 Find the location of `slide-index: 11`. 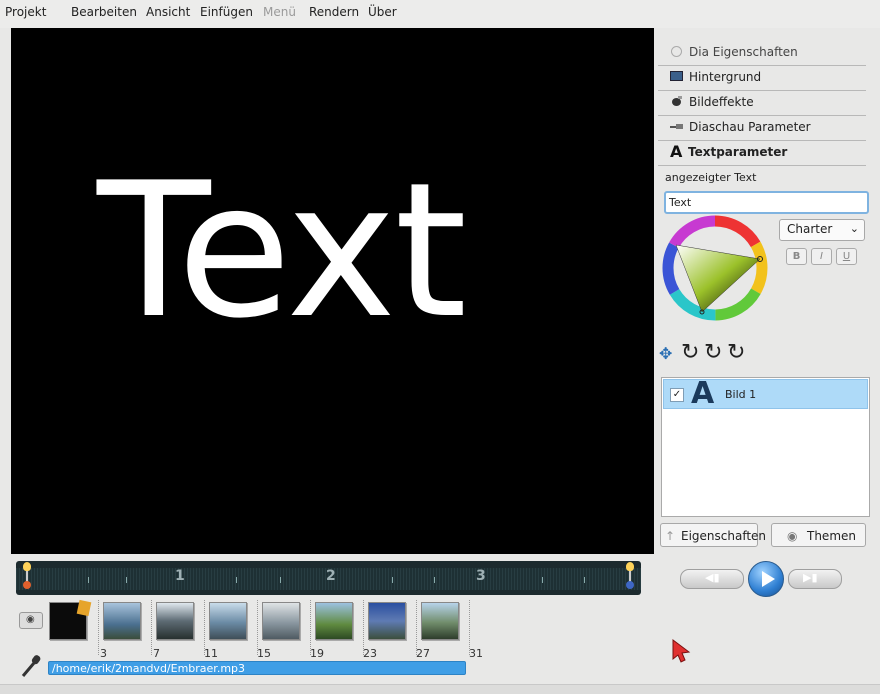

slide-index: 11 is located at coordinates (211, 653).